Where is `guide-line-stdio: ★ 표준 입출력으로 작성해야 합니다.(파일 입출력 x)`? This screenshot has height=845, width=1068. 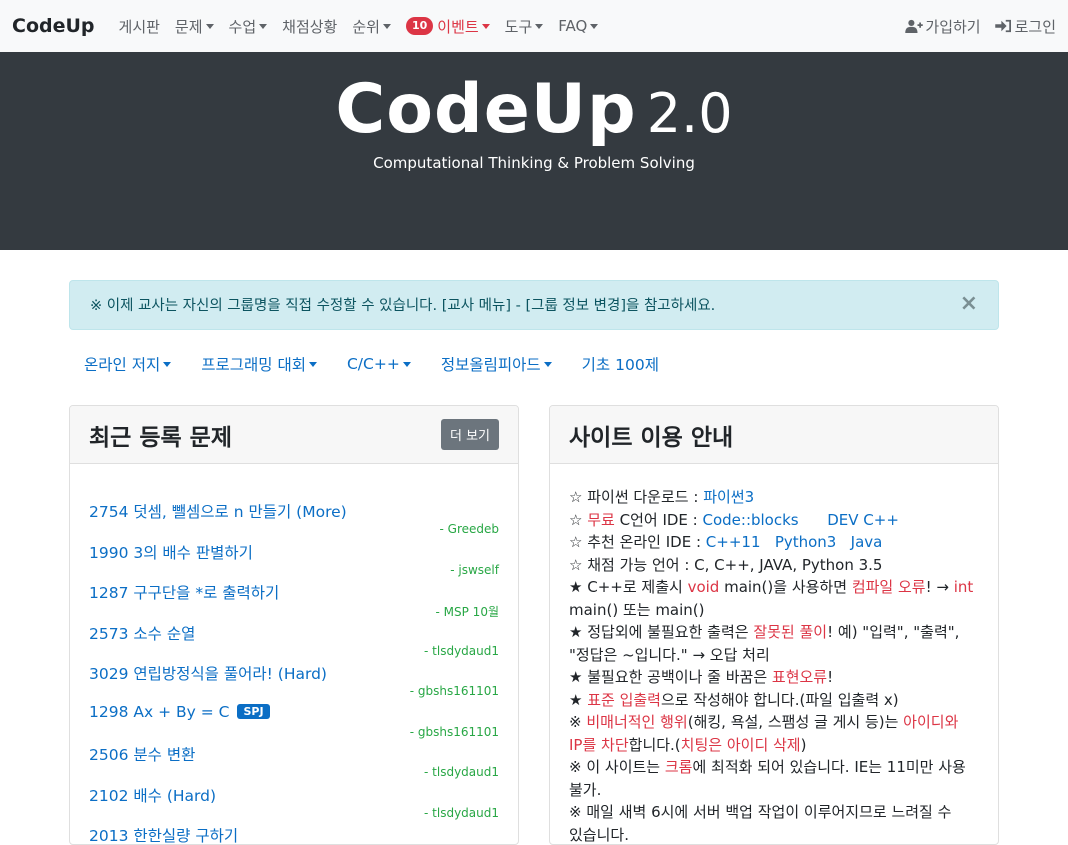
guide-line-stdio: ★ 표준 입출력으로 작성해야 합니다.(파일 입출력 x) is located at coordinates (734, 699).